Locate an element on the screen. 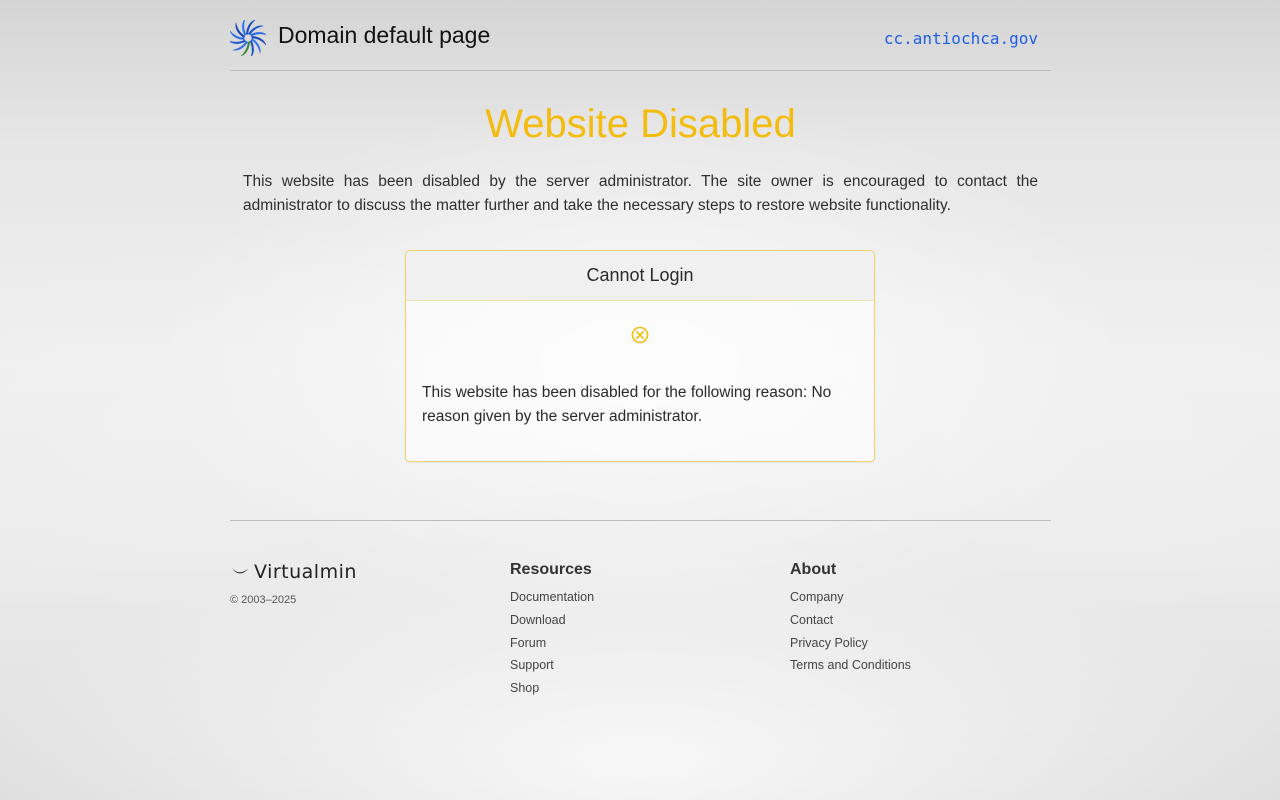  virtualmin-brand: Virtualmin is located at coordinates (306, 572).